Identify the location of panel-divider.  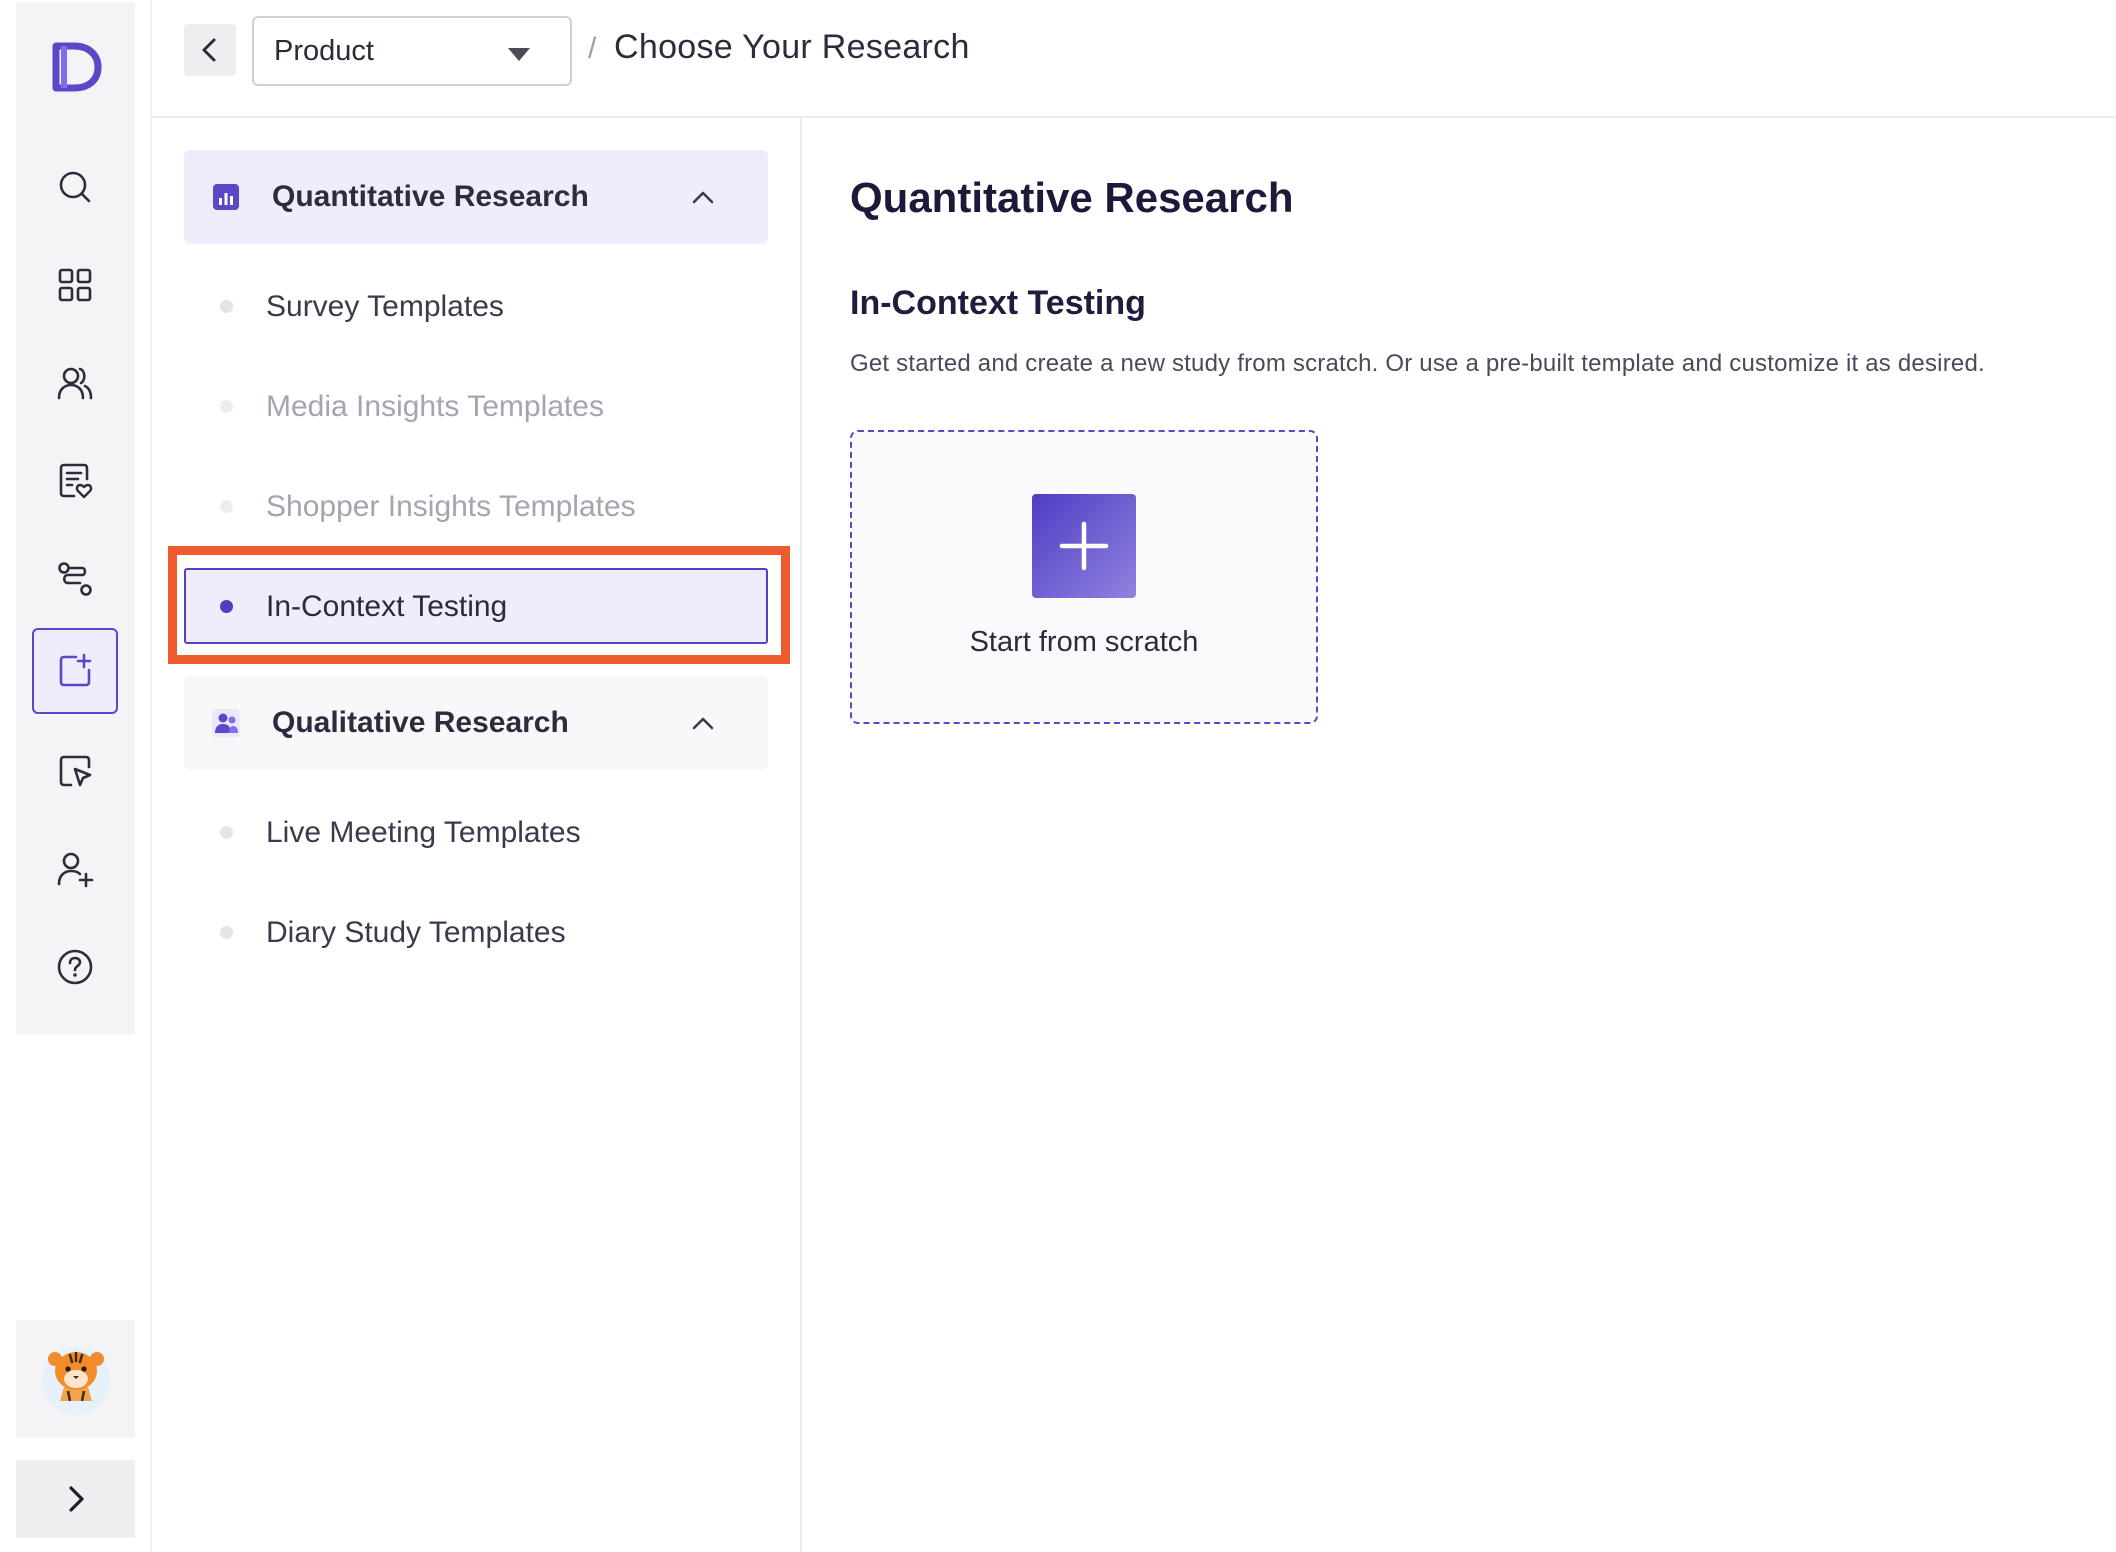
(801, 835).